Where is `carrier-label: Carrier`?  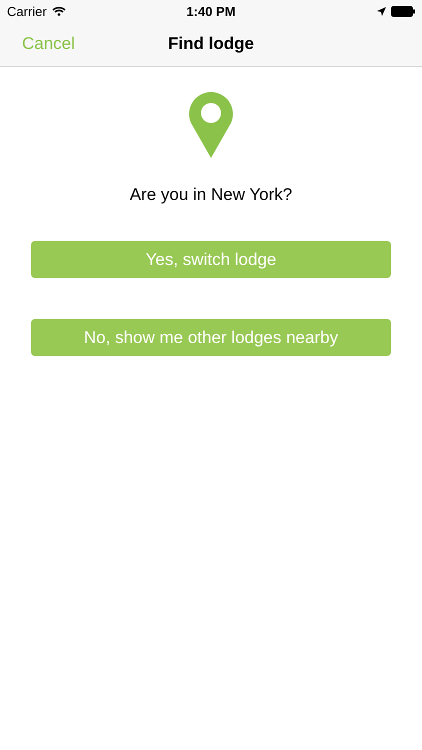
carrier-label: Carrier is located at coordinates (27, 11).